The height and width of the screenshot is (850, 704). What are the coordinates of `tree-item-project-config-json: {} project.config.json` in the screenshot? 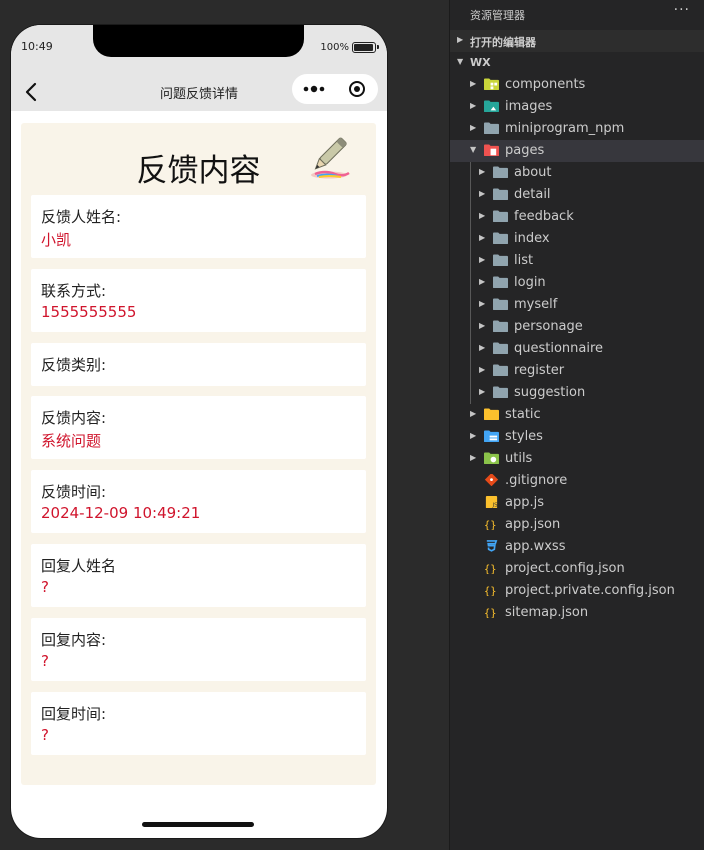 It's located at (577, 569).